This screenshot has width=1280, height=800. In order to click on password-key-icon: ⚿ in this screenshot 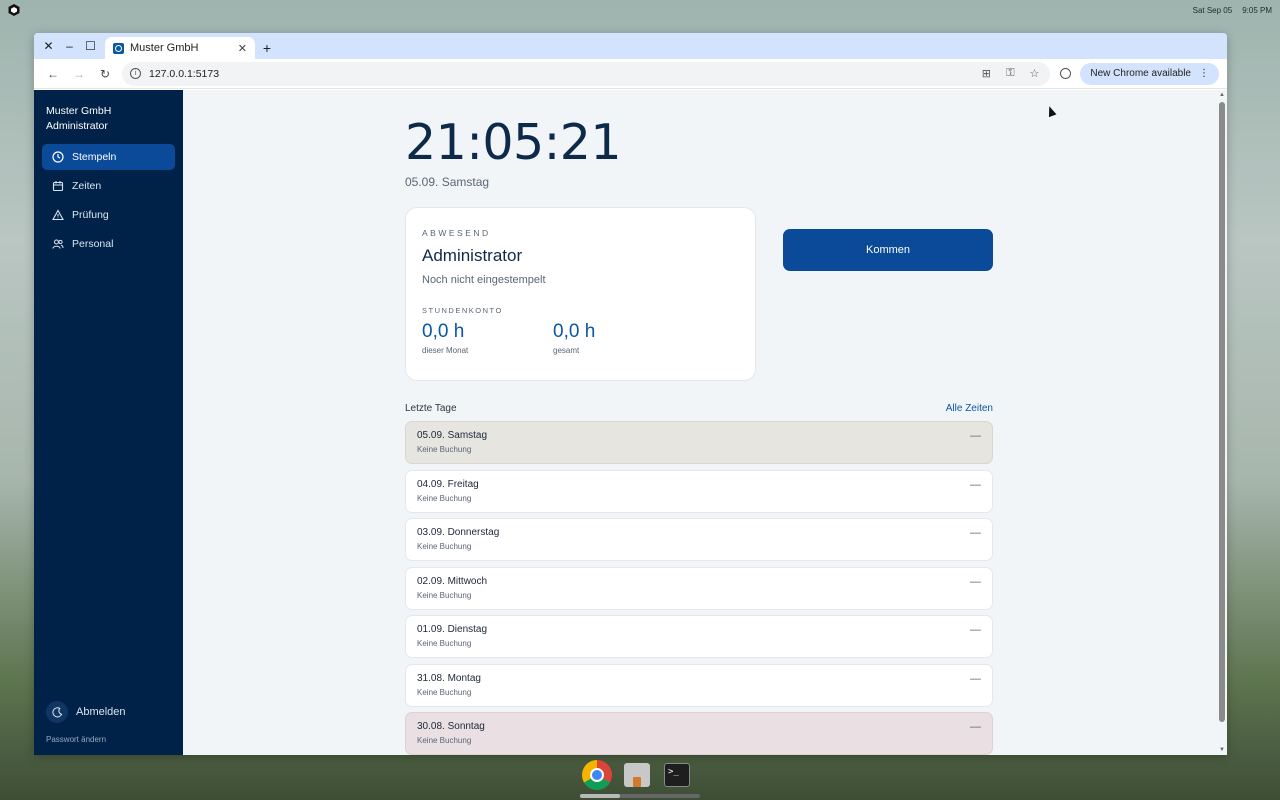, I will do `click(1010, 73)`.